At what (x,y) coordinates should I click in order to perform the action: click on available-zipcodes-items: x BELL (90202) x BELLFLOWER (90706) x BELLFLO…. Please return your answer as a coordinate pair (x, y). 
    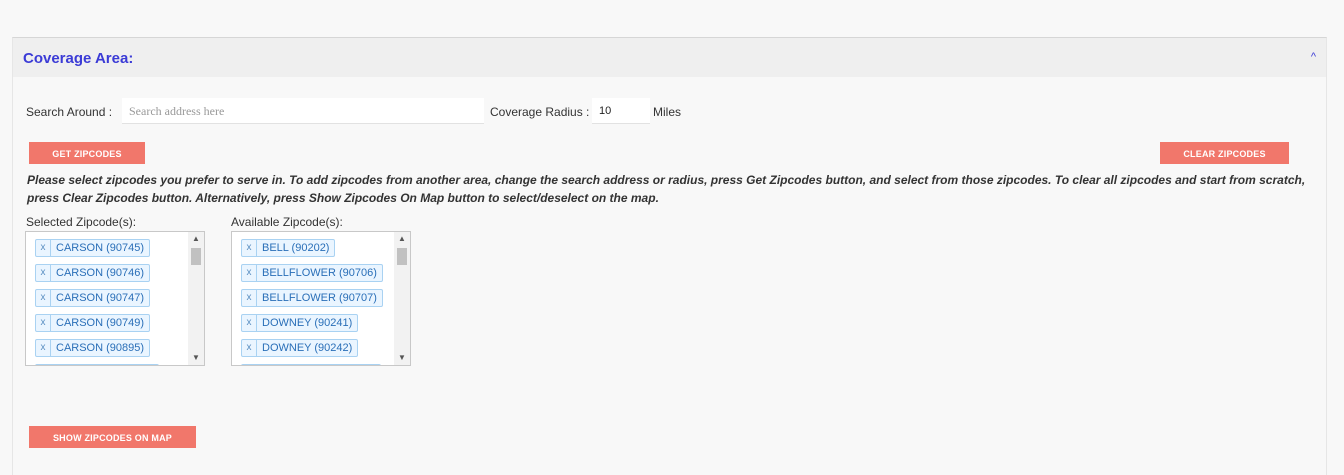
    Looking at the image, I should click on (316, 301).